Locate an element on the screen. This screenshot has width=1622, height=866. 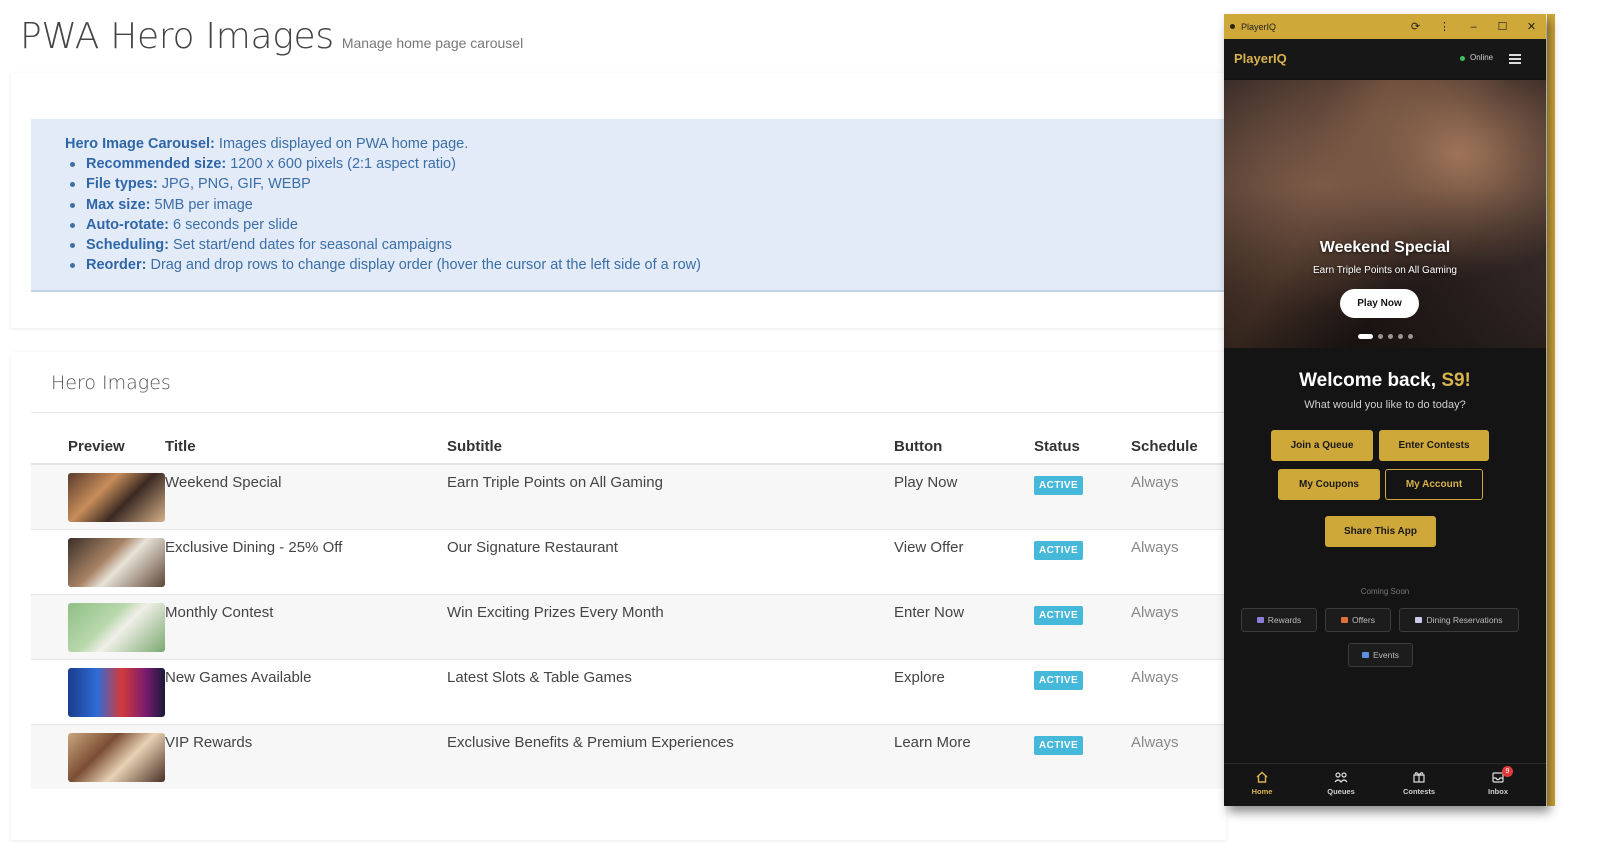
maximize-button: ☐ is located at coordinates (1502, 26).